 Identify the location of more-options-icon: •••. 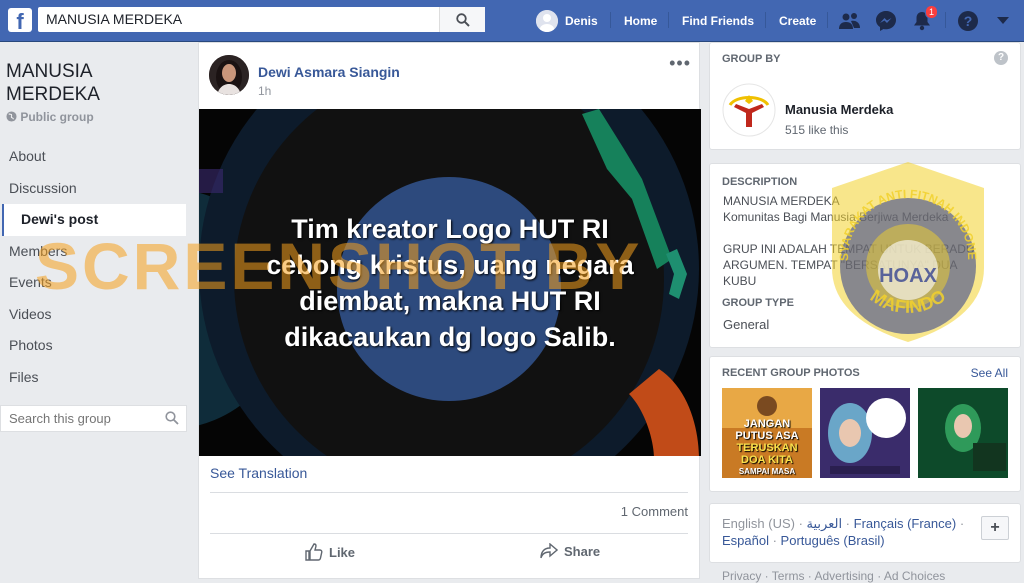
(680, 63).